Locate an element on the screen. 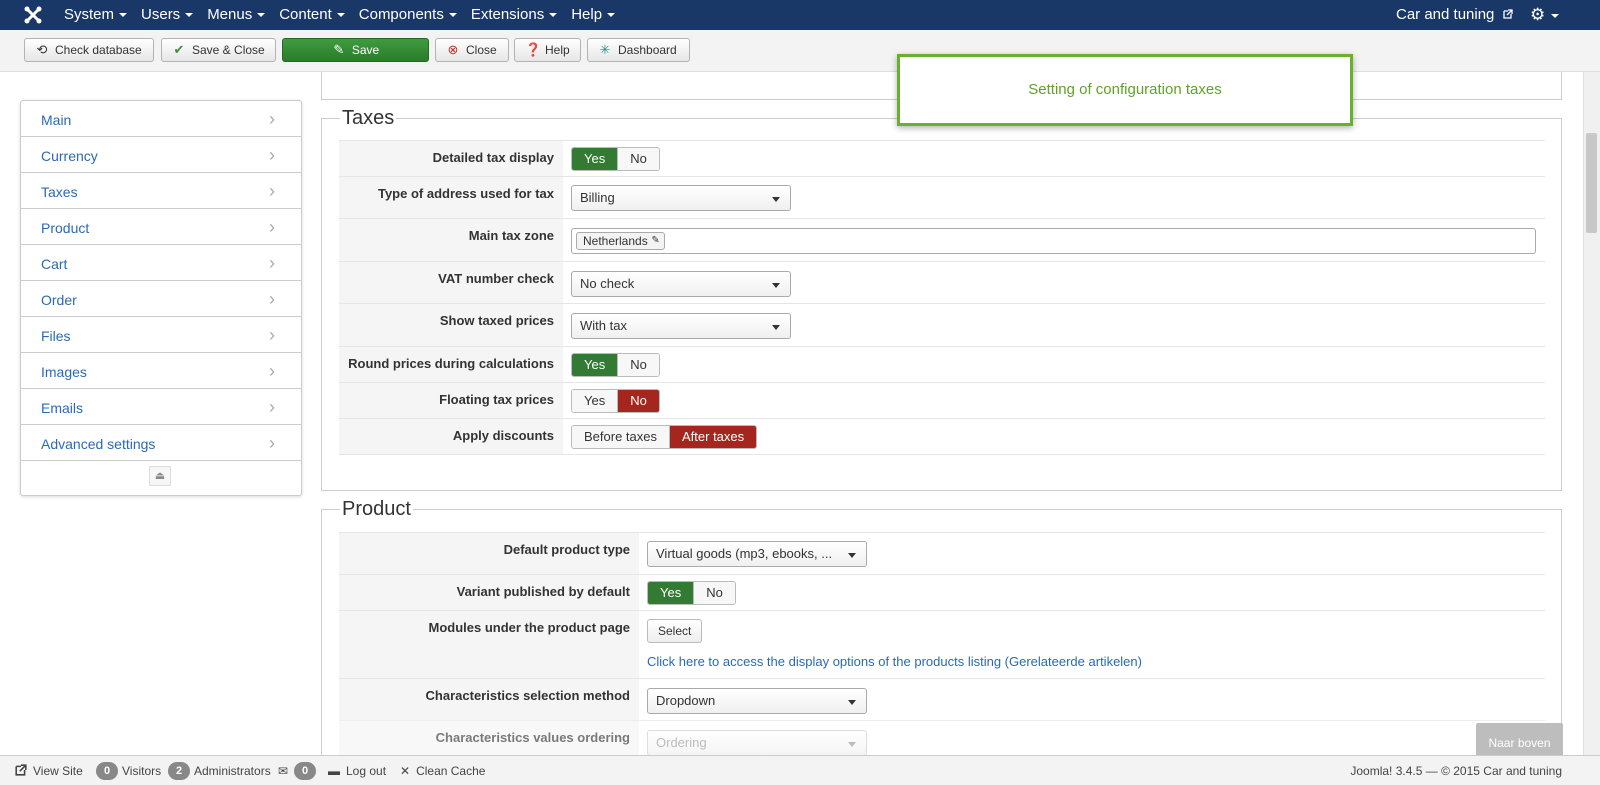 This screenshot has width=1600, height=785. close-button: ⊗ Close is located at coordinates (472, 50).